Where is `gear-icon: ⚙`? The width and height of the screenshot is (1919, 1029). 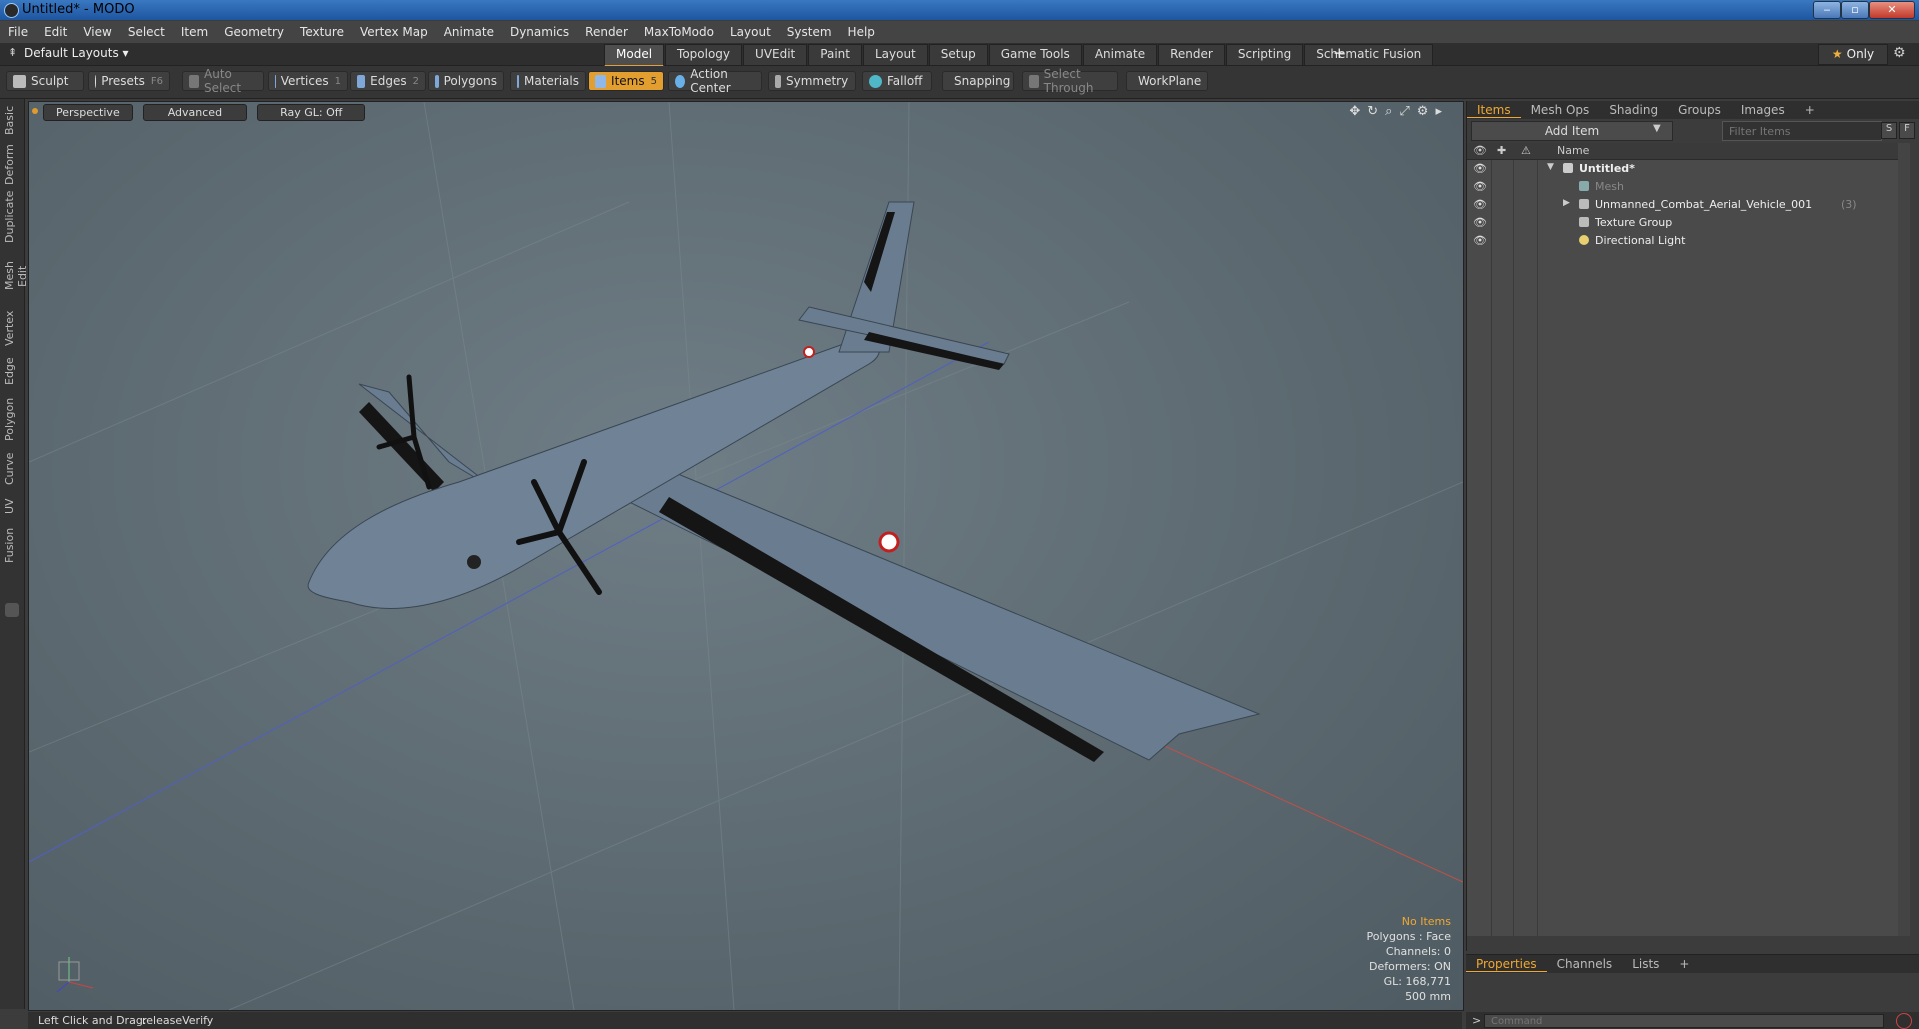
gear-icon: ⚙ is located at coordinates (1899, 53).